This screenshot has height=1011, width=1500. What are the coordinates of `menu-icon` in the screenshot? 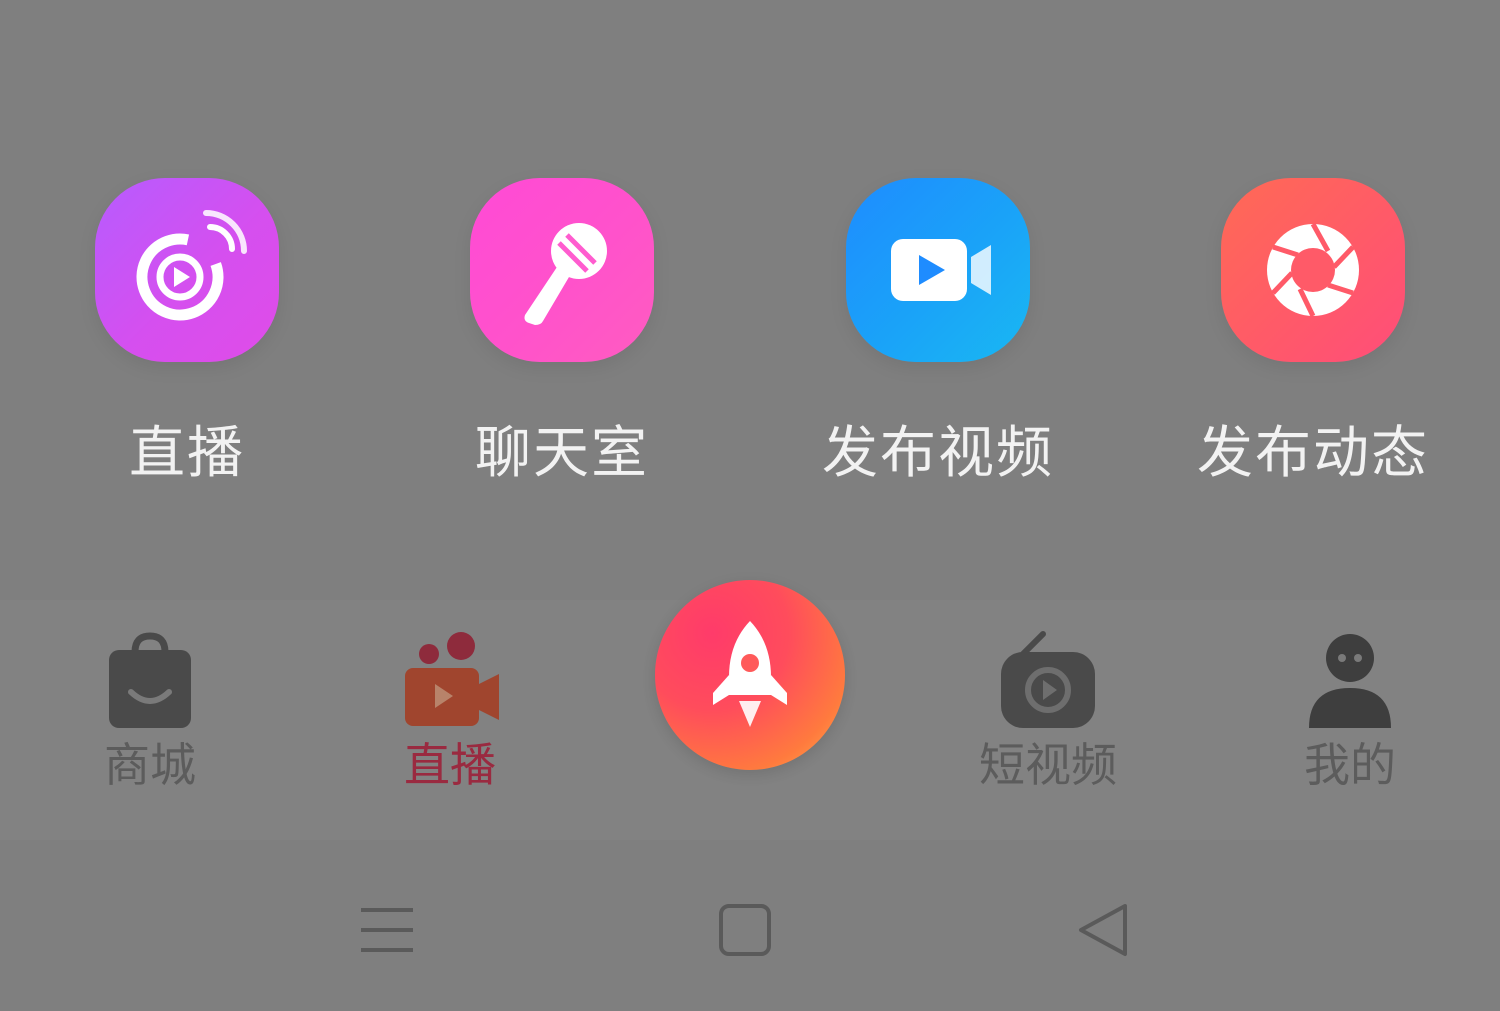 It's located at (387, 930).